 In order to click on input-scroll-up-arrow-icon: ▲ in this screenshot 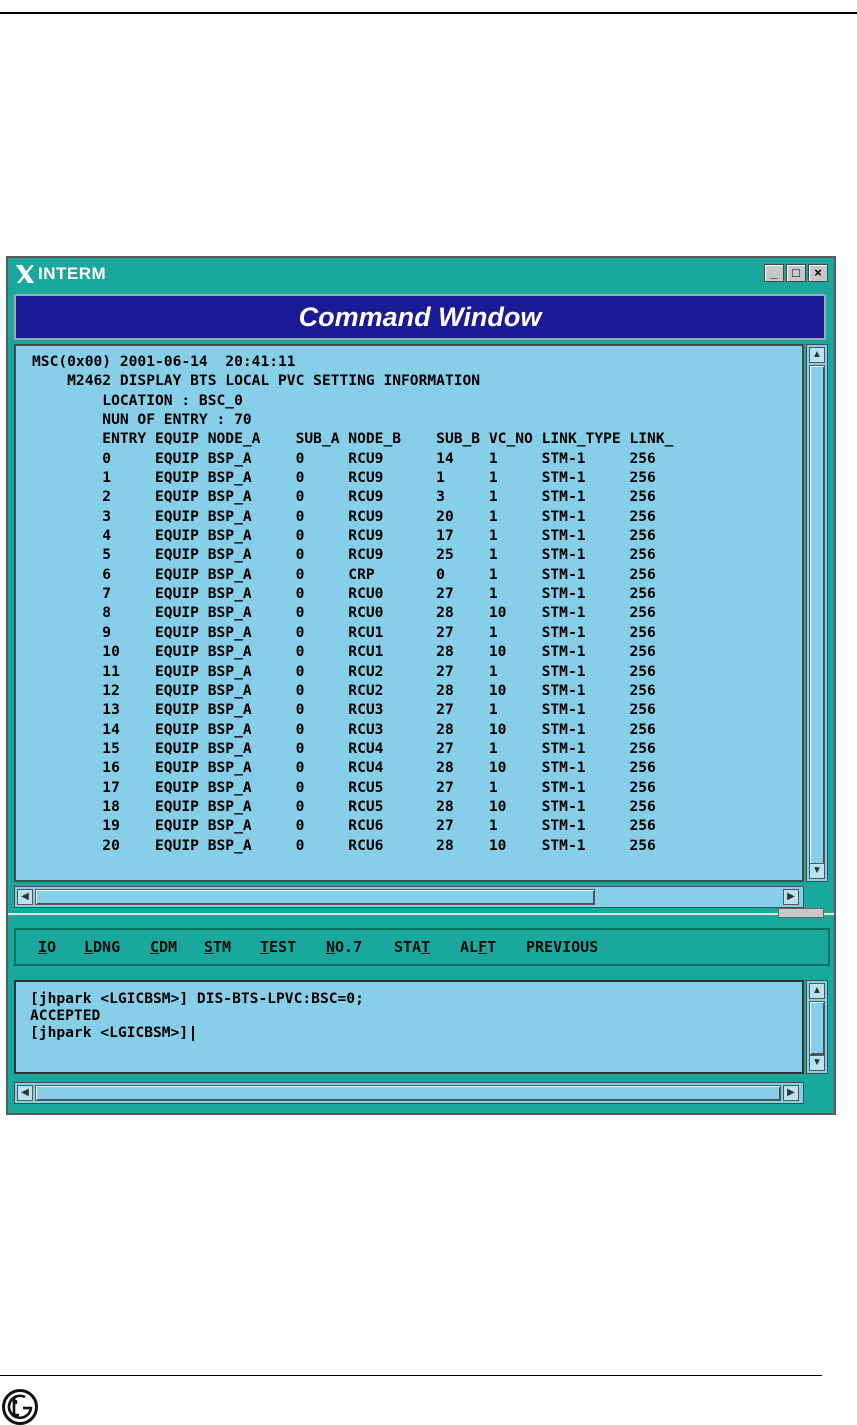, I will do `click(817, 991)`.